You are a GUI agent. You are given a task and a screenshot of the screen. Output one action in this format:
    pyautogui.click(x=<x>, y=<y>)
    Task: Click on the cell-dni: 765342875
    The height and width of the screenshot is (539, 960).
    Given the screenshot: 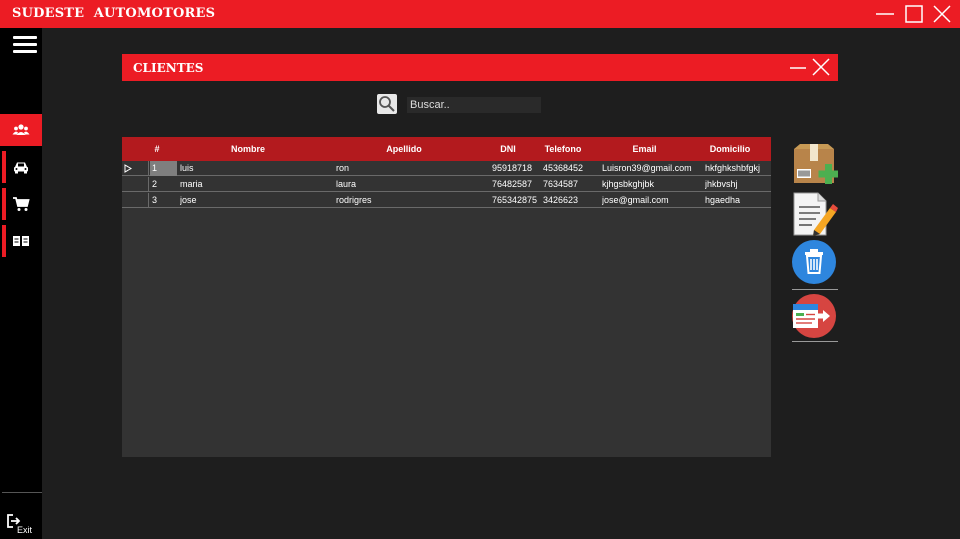 What is the action you would take?
    pyautogui.click(x=517, y=200)
    